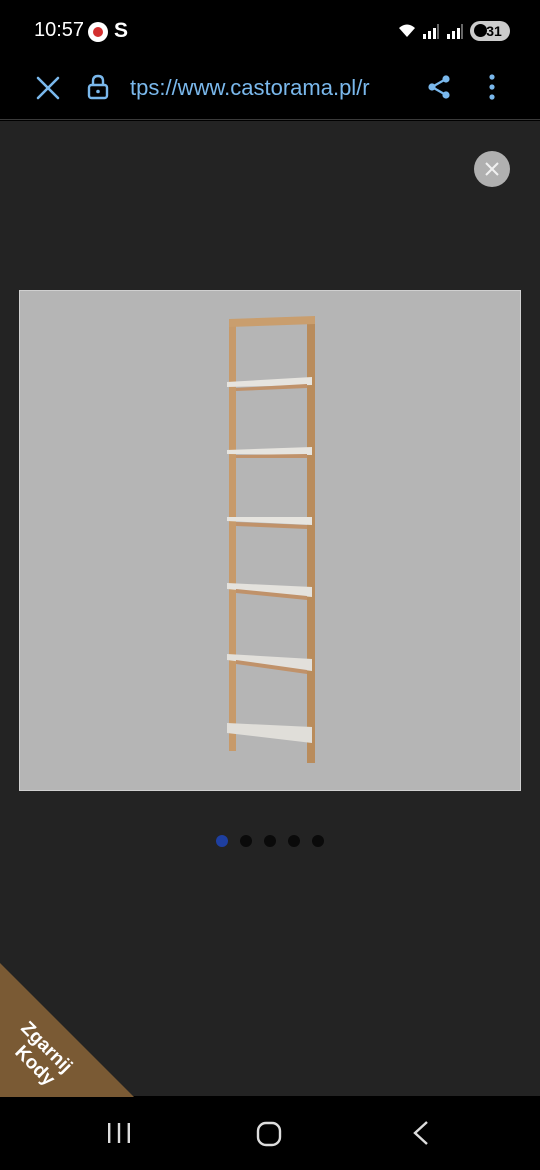  I want to click on charging-icon, so click(480, 30).